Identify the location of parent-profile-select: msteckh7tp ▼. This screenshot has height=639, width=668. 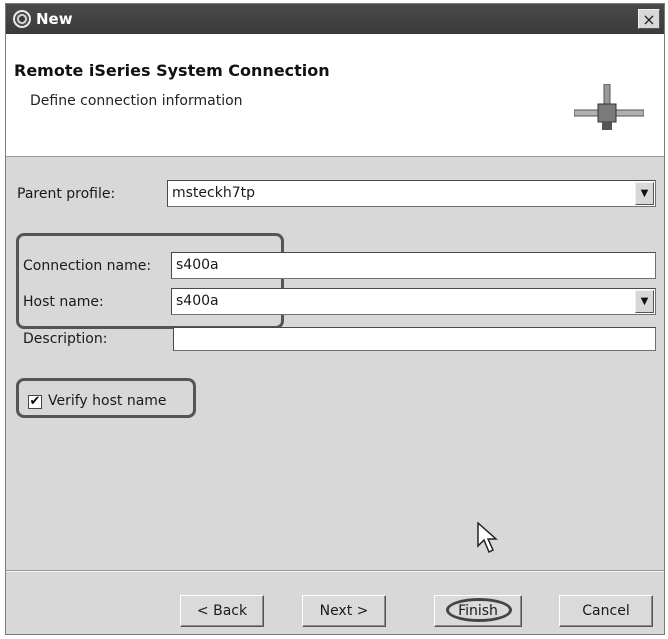
(411, 193).